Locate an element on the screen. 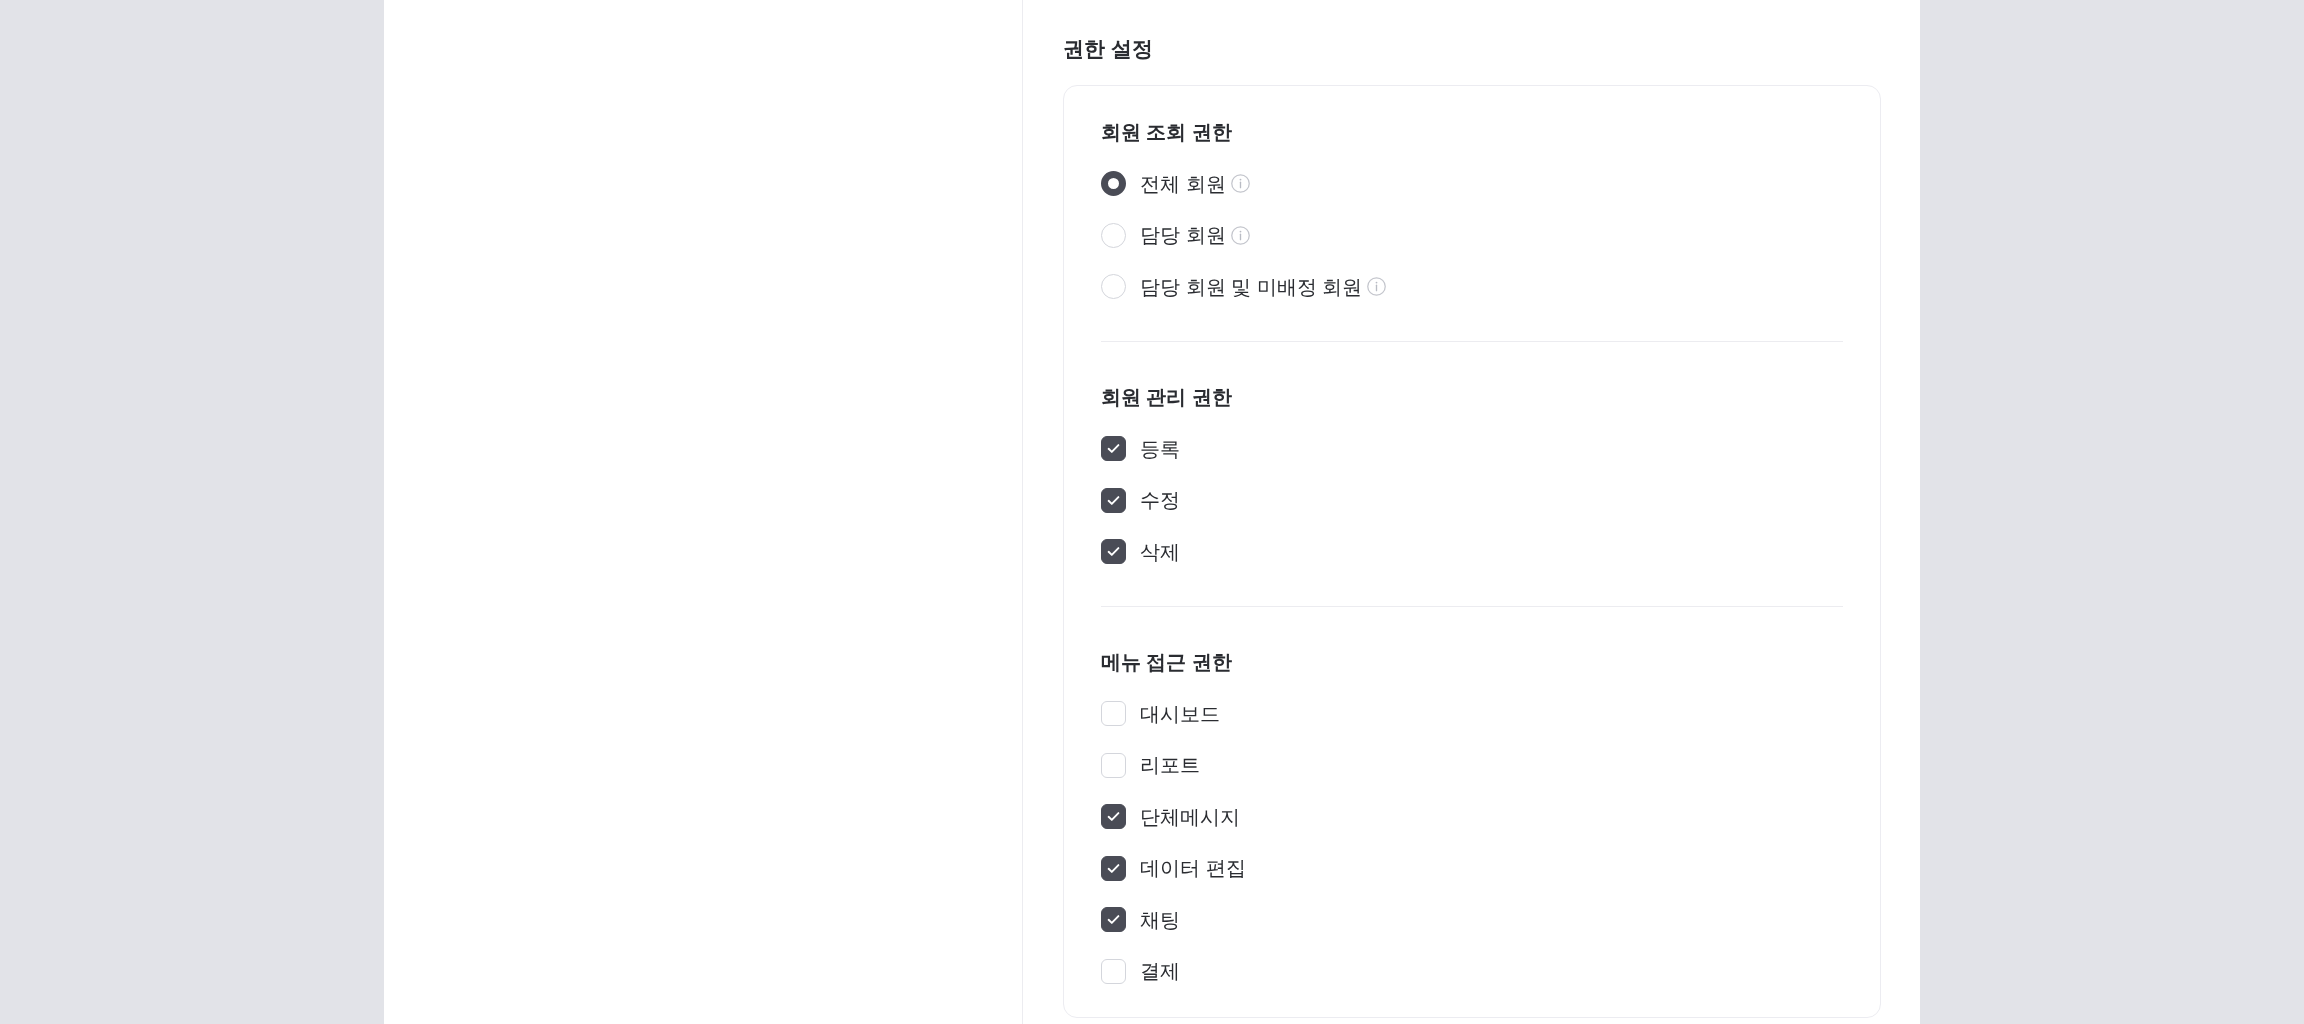  option-label: 대시보드 is located at coordinates (1180, 714).